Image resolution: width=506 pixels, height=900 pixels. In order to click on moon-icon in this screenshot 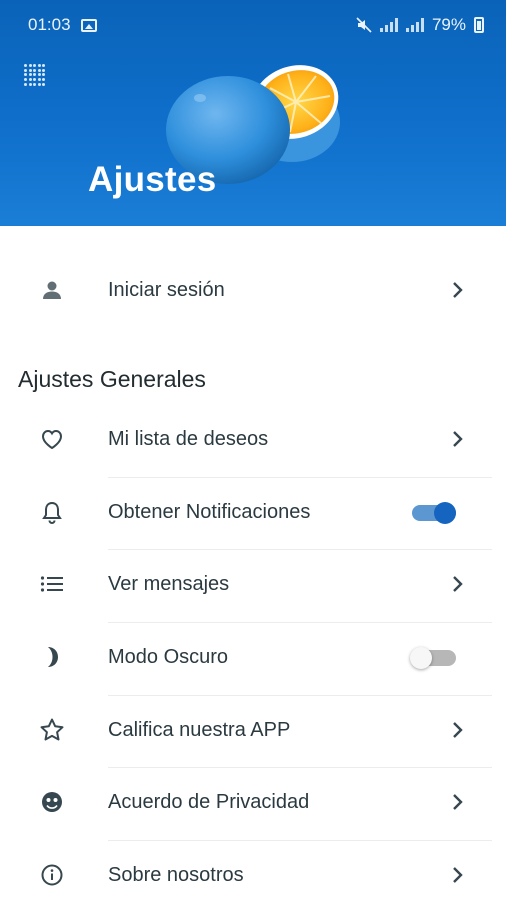, I will do `click(52, 657)`.